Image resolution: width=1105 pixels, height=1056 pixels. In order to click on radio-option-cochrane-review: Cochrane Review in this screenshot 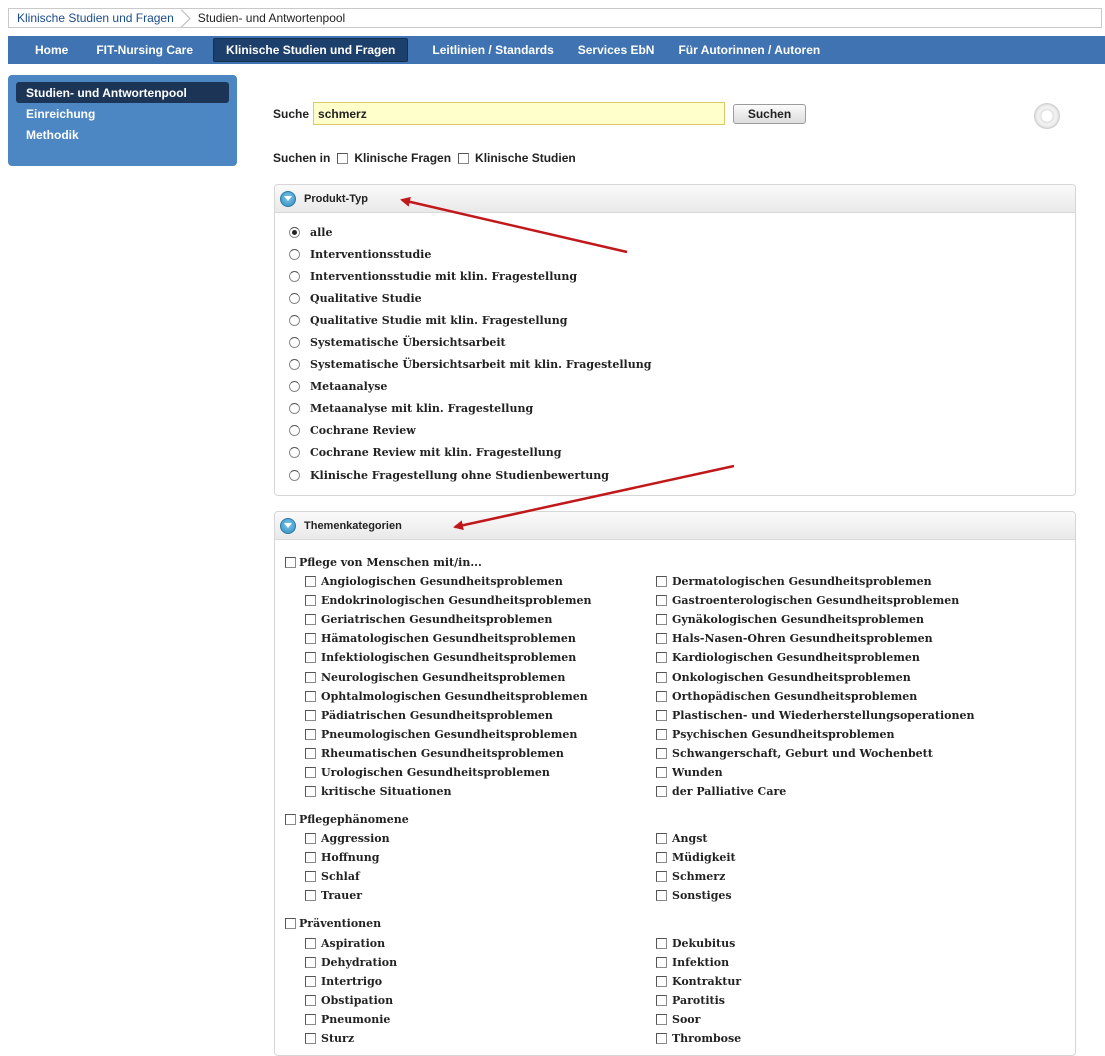, I will do `click(682, 431)`.